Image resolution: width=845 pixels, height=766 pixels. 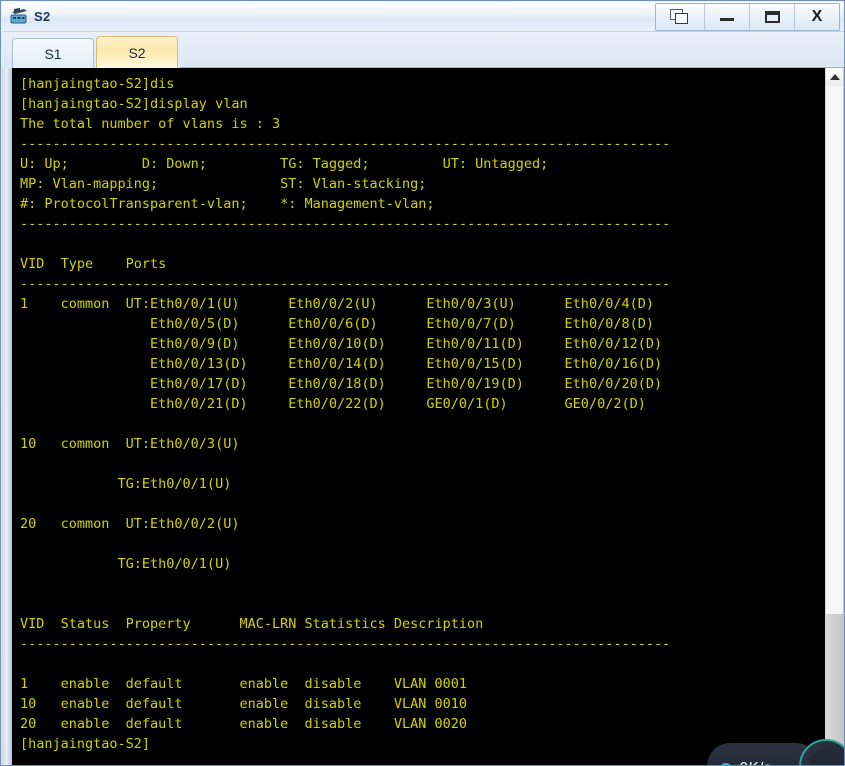 What do you see at coordinates (150, 124) in the screenshot?
I see `terminal-line: The total number of vlans is : 3` at bounding box center [150, 124].